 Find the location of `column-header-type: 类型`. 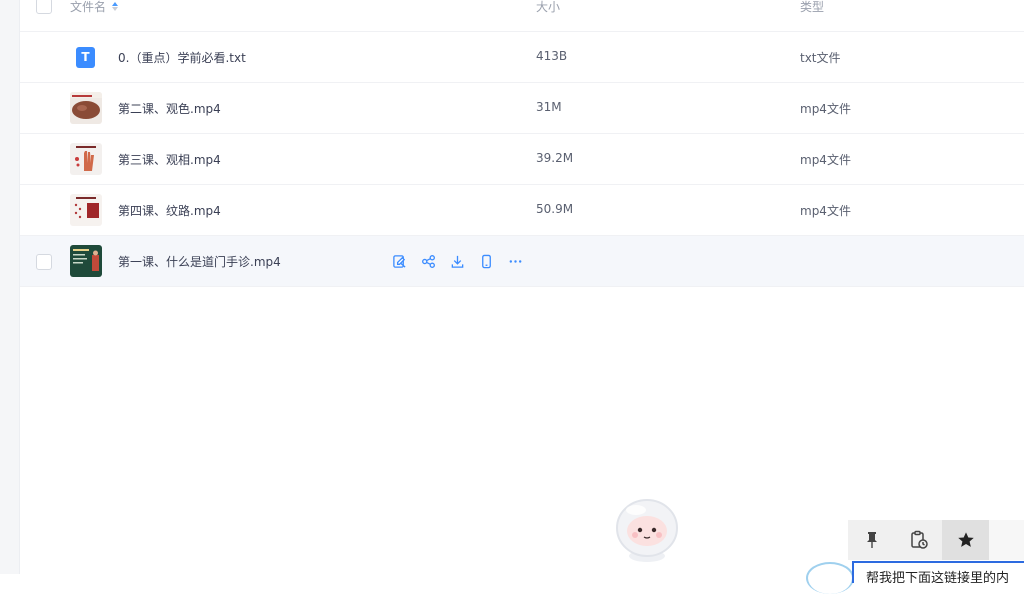

column-header-type: 类型 is located at coordinates (812, 7).